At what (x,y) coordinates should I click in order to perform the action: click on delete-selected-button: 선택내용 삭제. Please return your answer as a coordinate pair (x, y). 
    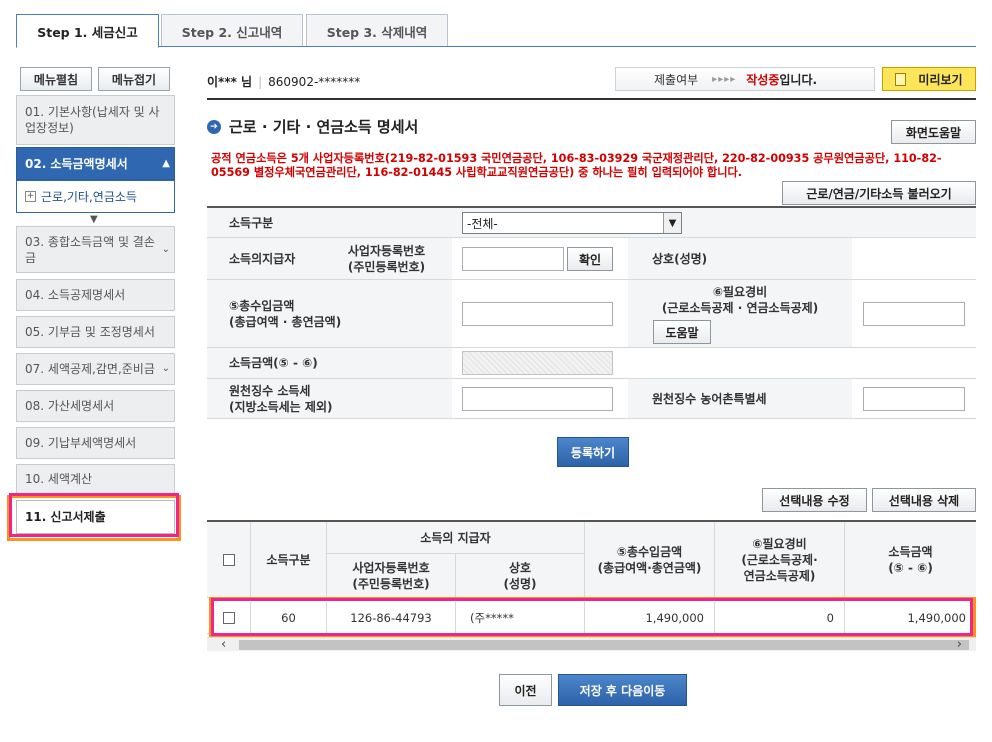
    Looking at the image, I should click on (924, 500).